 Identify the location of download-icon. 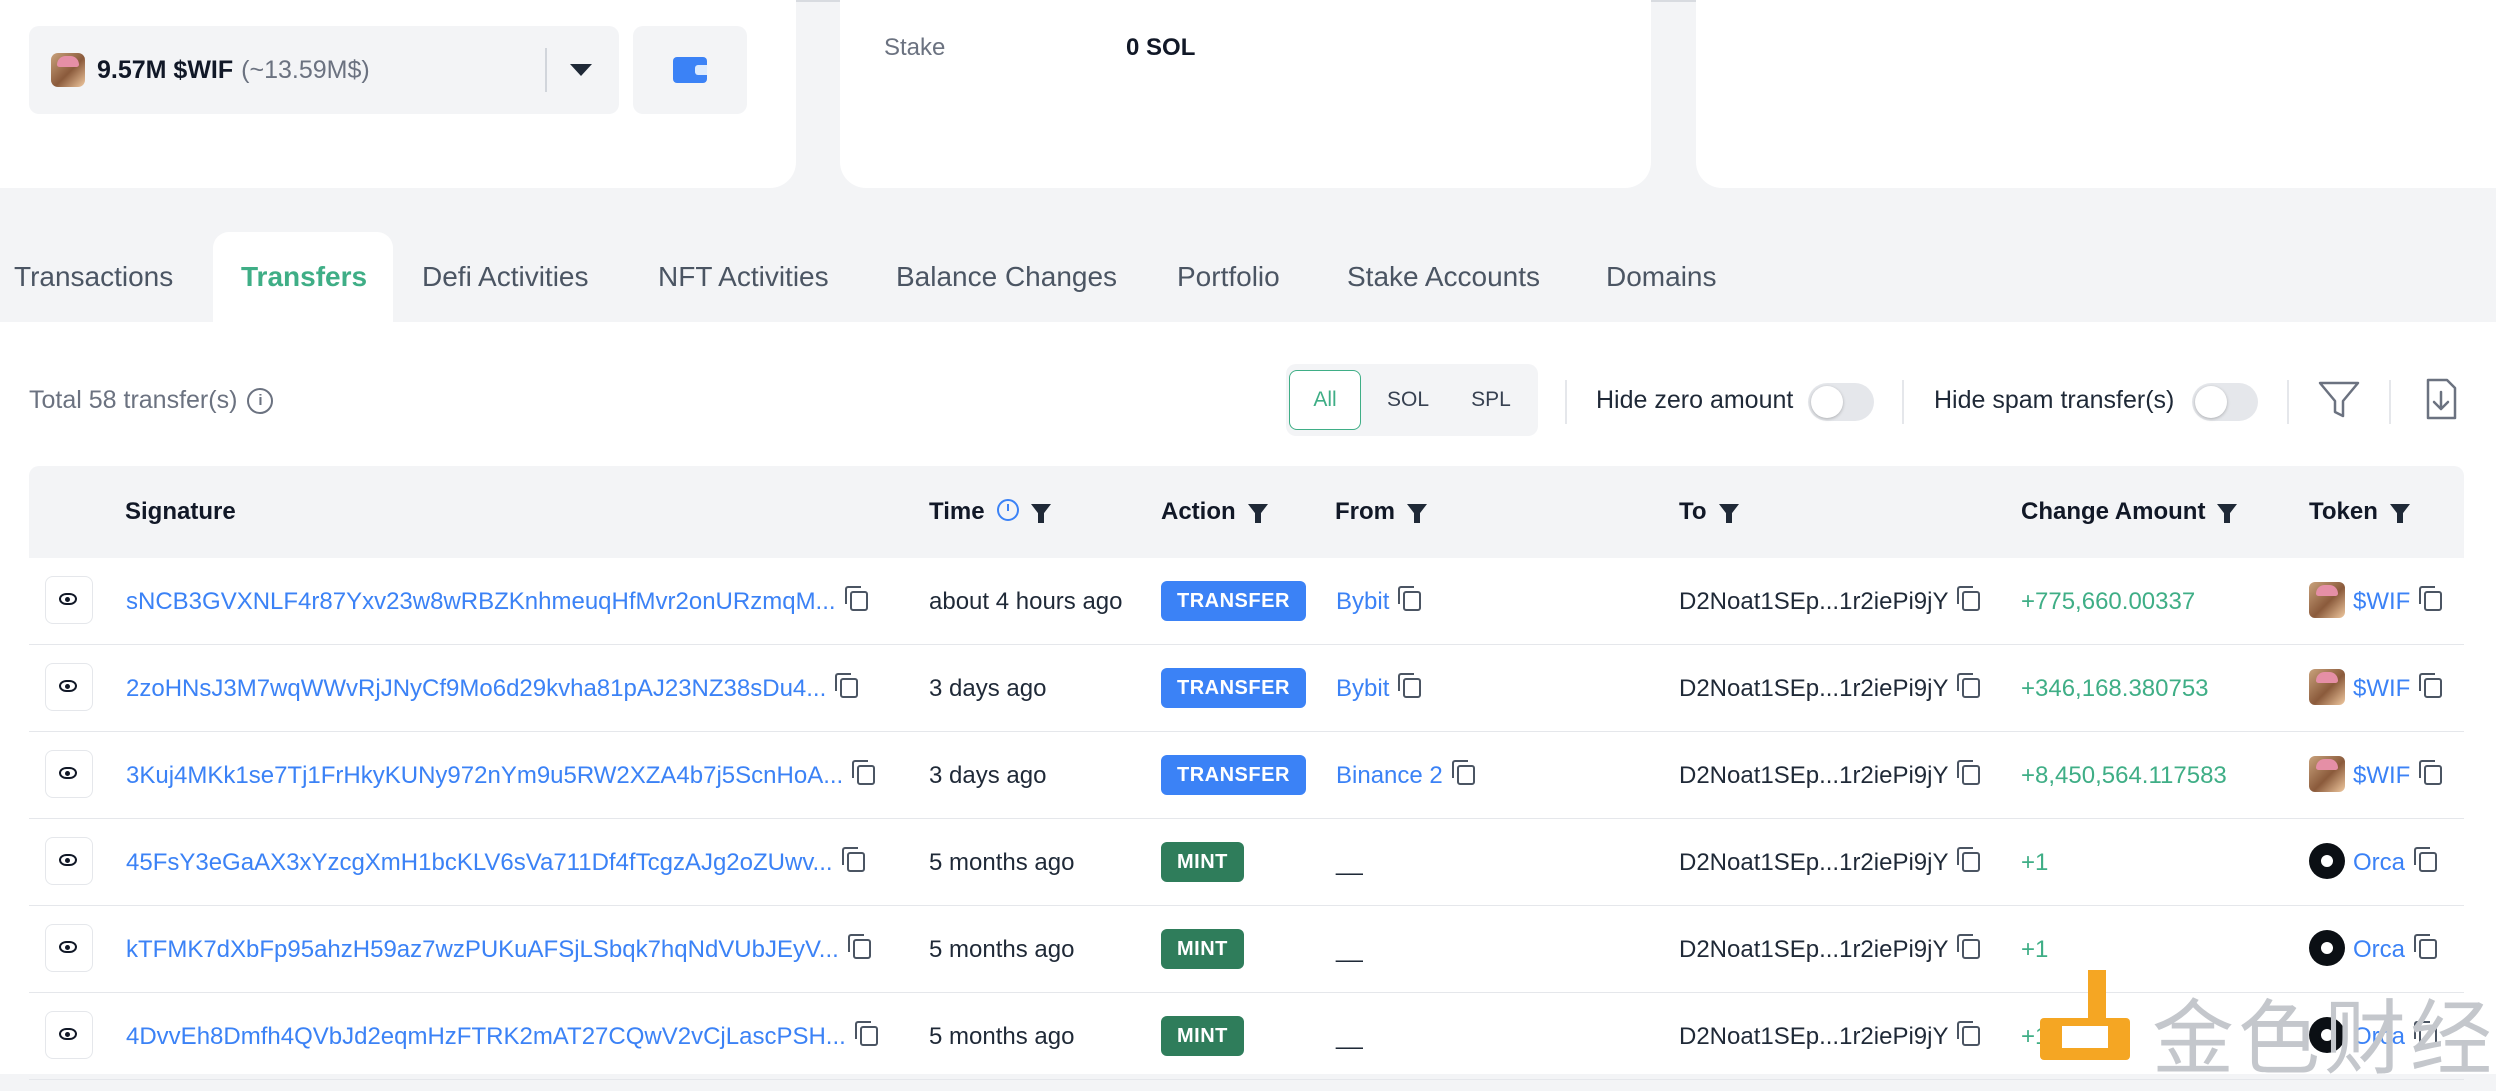
(2441, 399).